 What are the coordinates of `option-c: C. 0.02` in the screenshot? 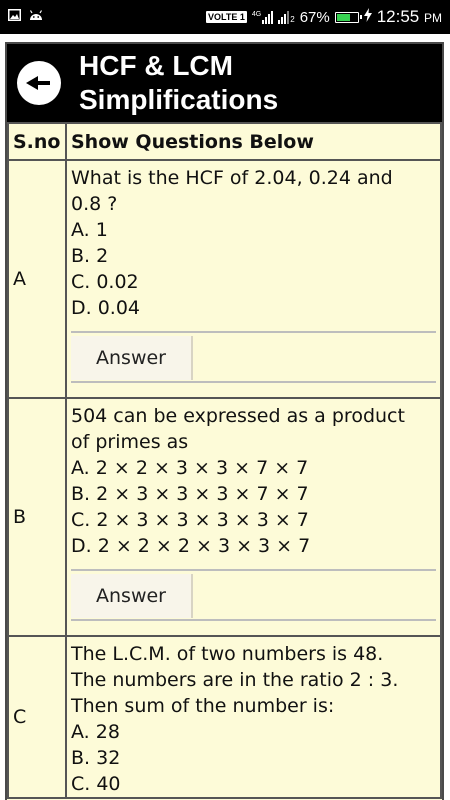 It's located at (105, 282).